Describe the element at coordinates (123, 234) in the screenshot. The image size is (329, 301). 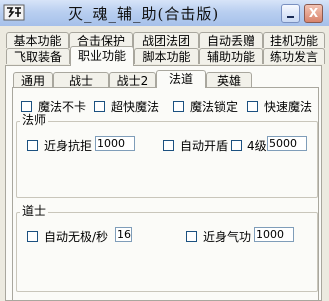
I see `auto-invisible-input: 16` at that location.